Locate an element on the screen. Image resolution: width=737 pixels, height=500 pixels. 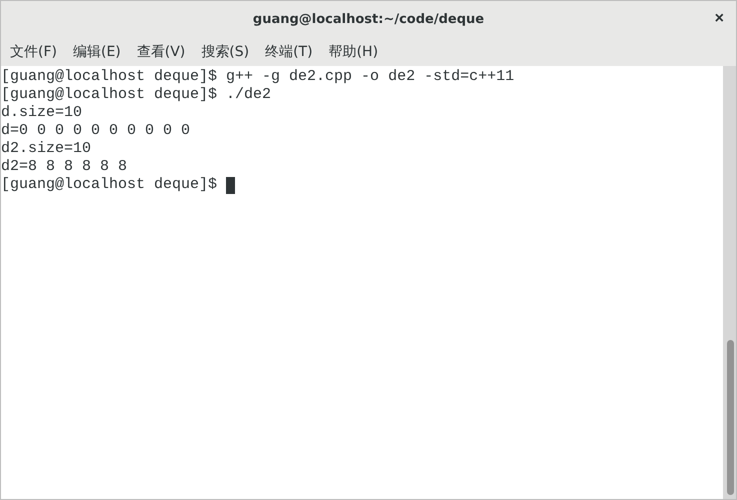
close-button: × is located at coordinates (719, 19).